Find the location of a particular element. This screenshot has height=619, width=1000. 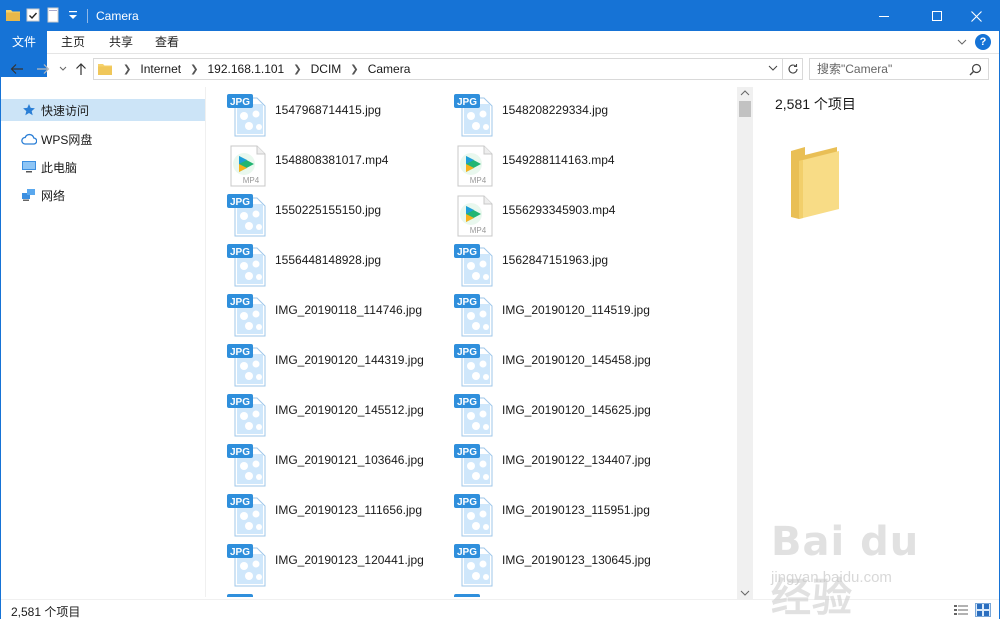

cloud-icon is located at coordinates (29, 139).